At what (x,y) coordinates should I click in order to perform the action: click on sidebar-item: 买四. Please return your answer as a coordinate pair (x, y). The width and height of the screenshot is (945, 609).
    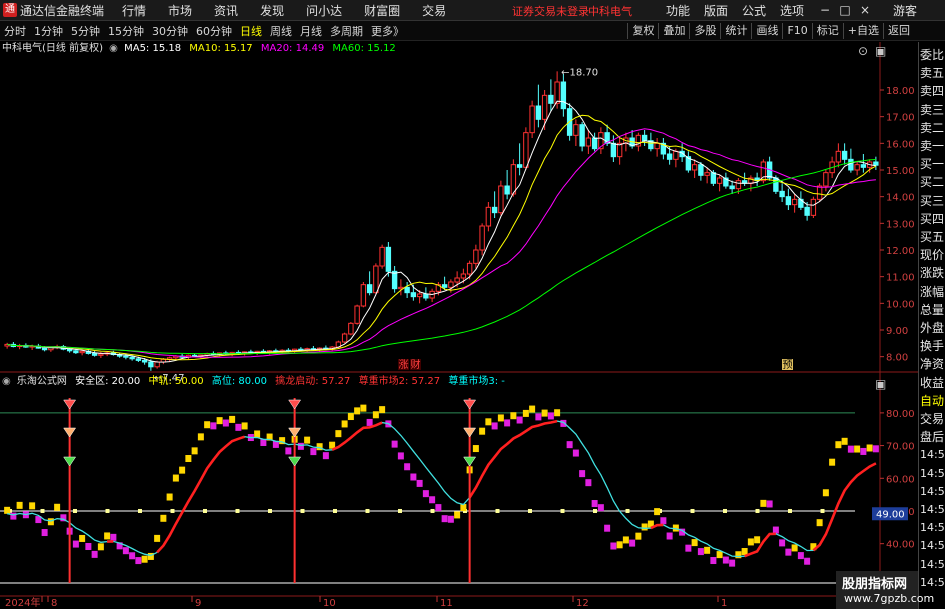
    Looking at the image, I should click on (932, 219).